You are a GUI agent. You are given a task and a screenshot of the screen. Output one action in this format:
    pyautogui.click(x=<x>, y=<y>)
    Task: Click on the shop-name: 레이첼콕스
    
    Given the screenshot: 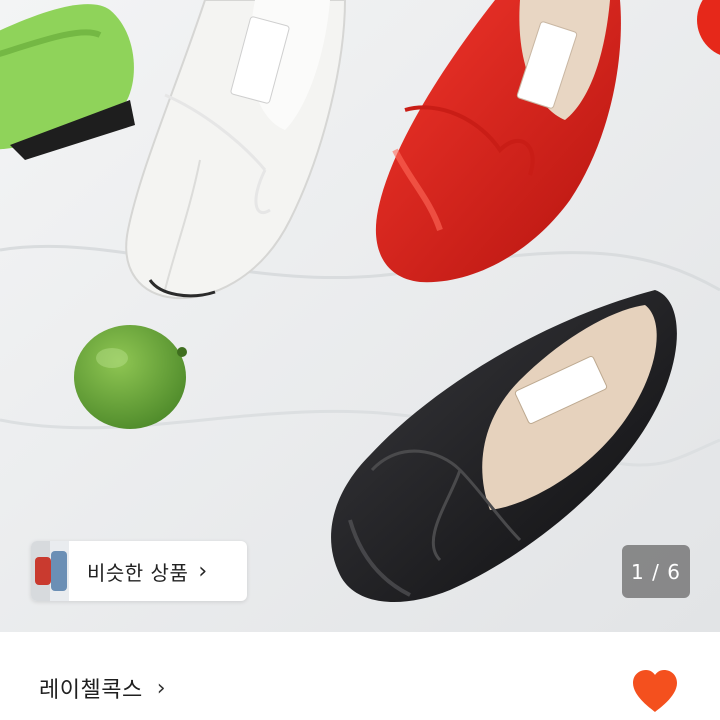 What is the action you would take?
    pyautogui.click(x=91, y=690)
    